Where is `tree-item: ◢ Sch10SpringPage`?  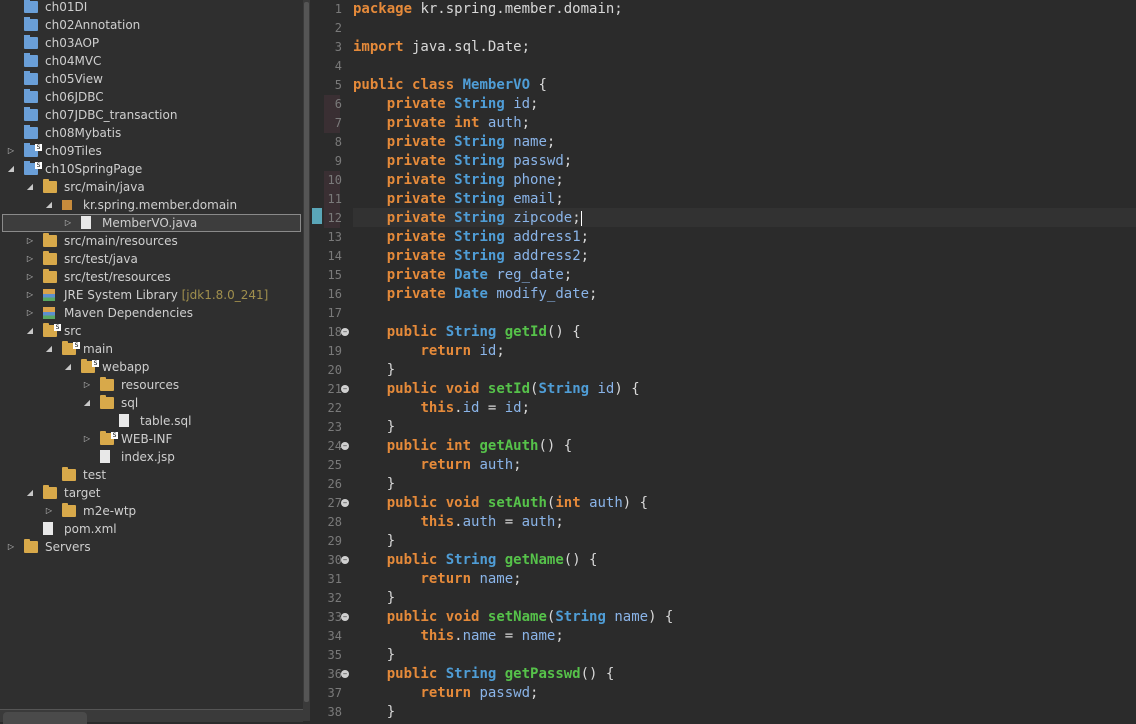
tree-item: ◢ Sch10SpringPage is located at coordinates (151, 169).